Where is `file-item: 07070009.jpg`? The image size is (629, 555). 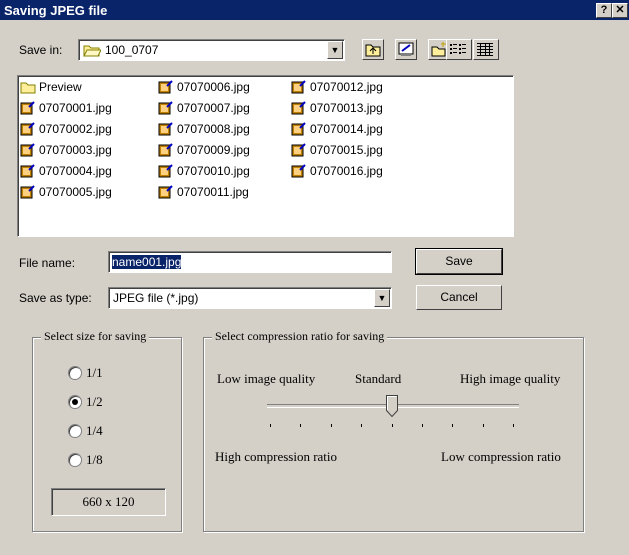
file-item: 07070009.jpg is located at coordinates (204, 150).